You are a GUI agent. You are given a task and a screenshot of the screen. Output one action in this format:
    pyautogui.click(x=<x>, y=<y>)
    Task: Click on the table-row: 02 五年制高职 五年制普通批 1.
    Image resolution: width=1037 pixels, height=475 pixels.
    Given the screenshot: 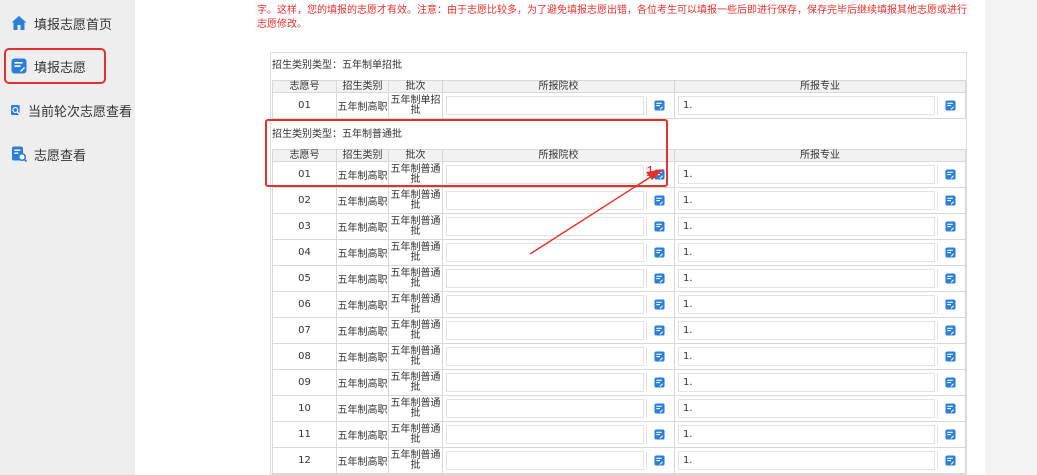 What is the action you would take?
    pyautogui.click(x=619, y=200)
    